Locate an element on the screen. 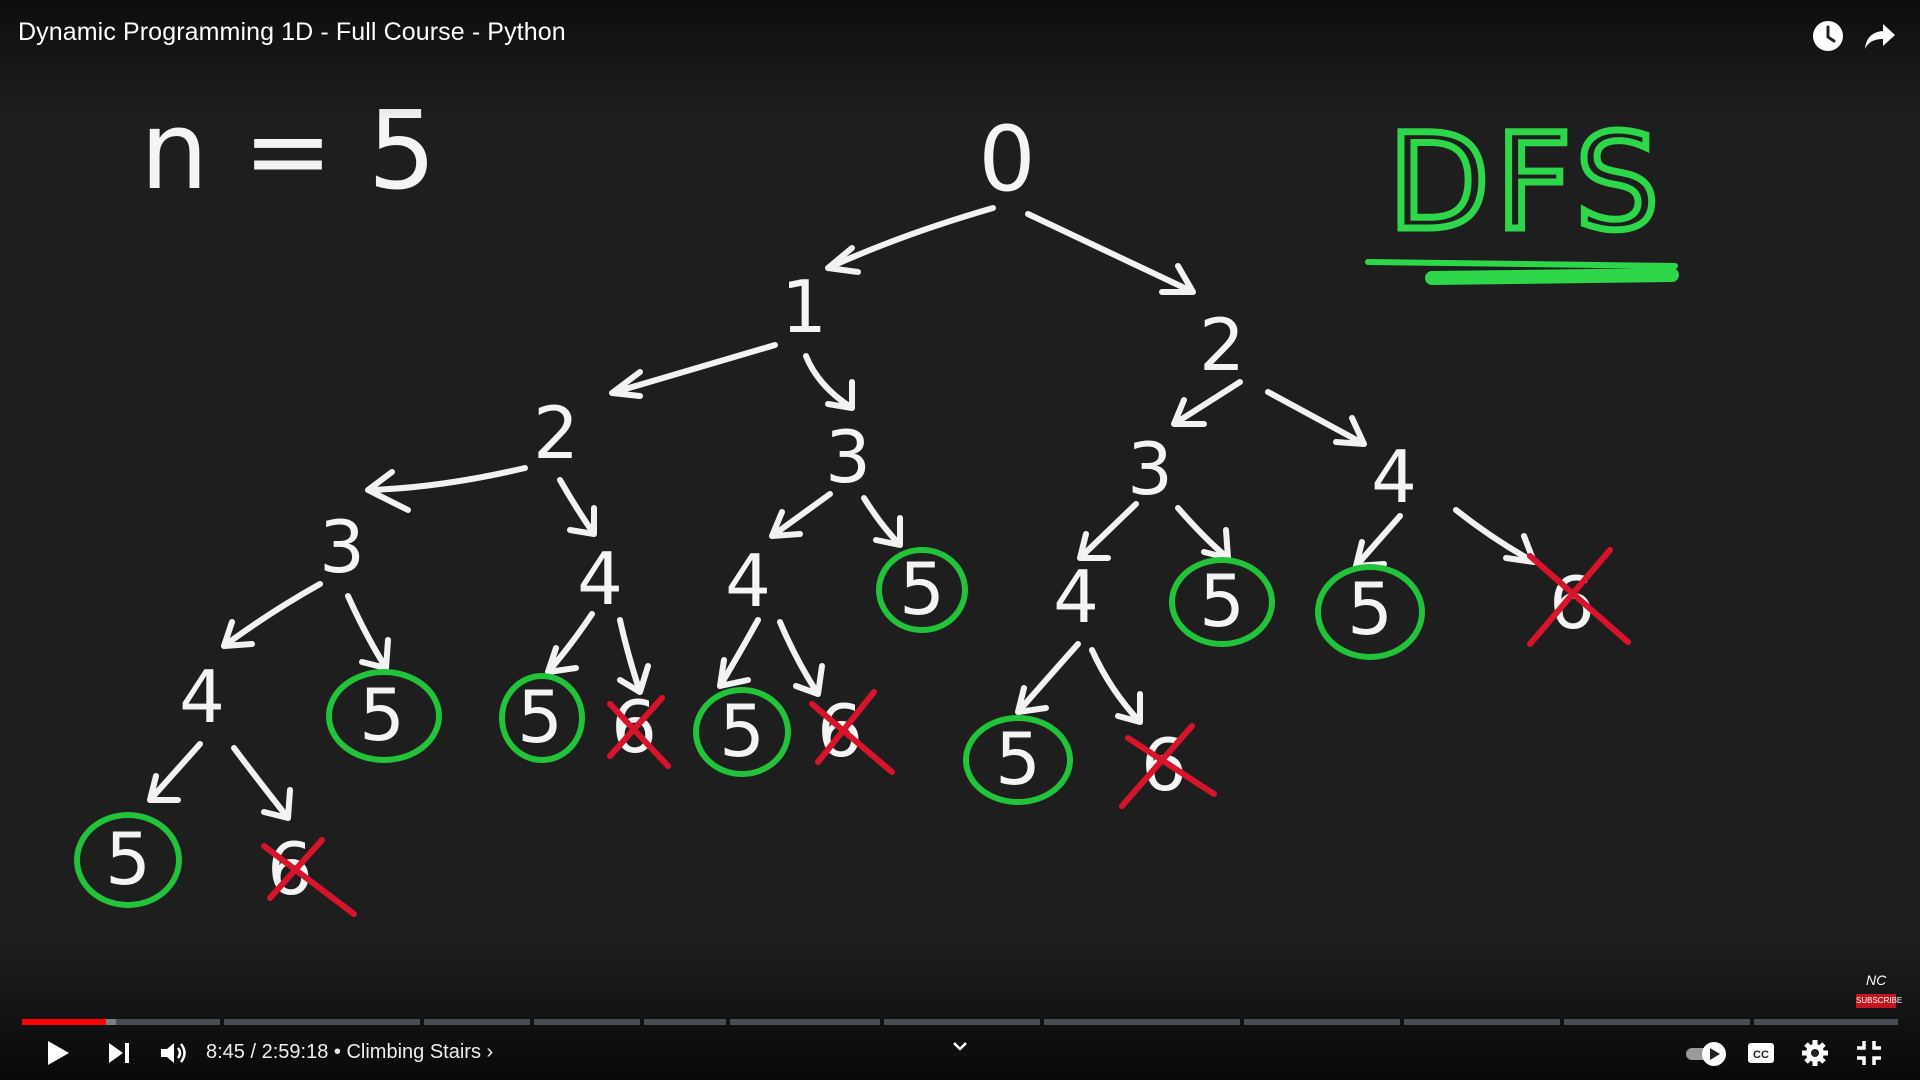 The width and height of the screenshot is (1920, 1080). progress-bar is located at coordinates (960, 1022).